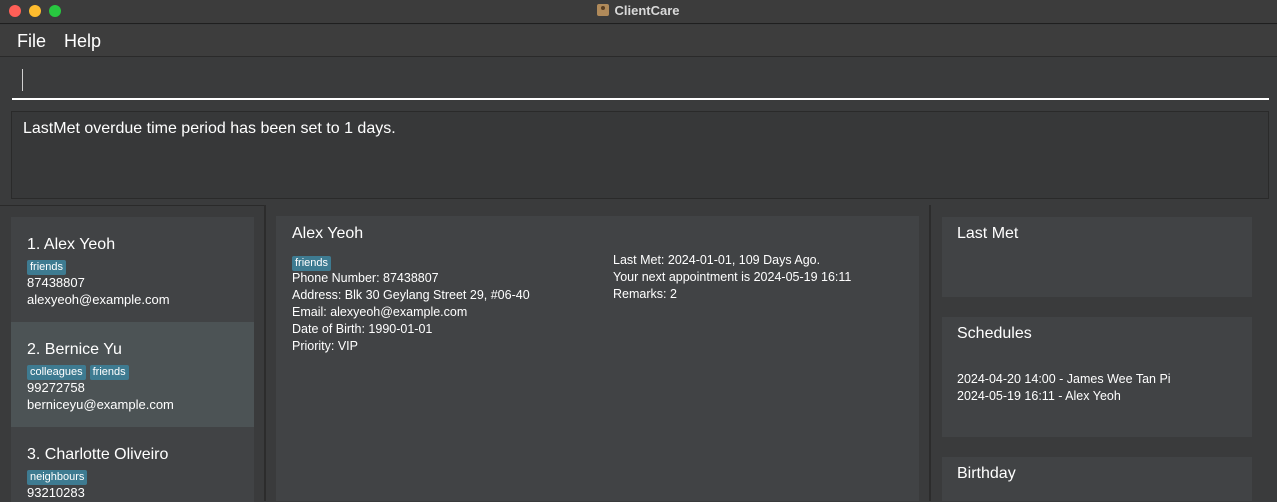  I want to click on last-met-title: Last Met, so click(988, 233).